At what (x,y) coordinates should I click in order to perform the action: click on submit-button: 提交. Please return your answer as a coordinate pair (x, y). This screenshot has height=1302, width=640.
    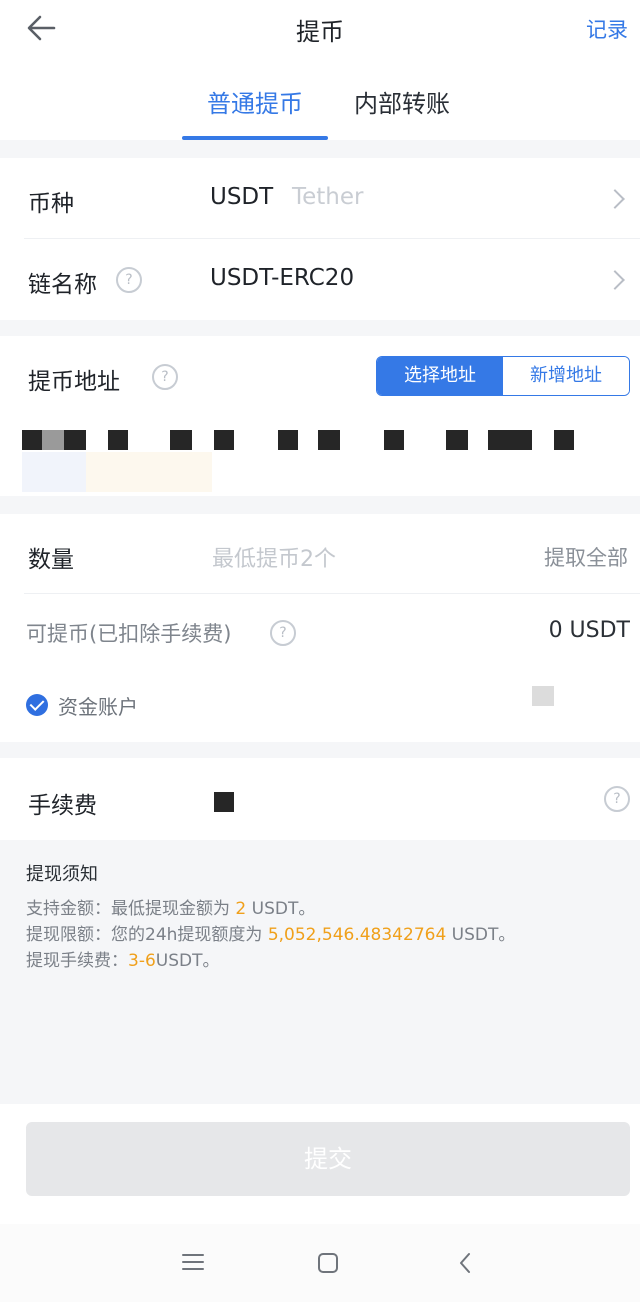
    Looking at the image, I should click on (328, 1159).